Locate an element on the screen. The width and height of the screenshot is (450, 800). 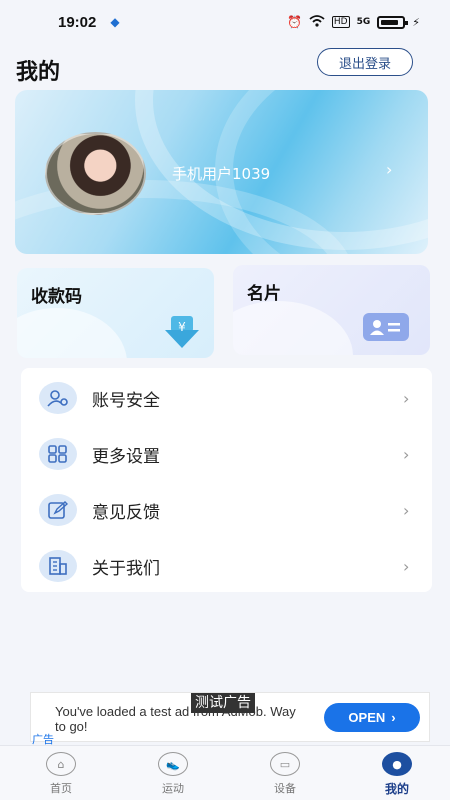
ad-open-label: OPEN is located at coordinates (367, 717).